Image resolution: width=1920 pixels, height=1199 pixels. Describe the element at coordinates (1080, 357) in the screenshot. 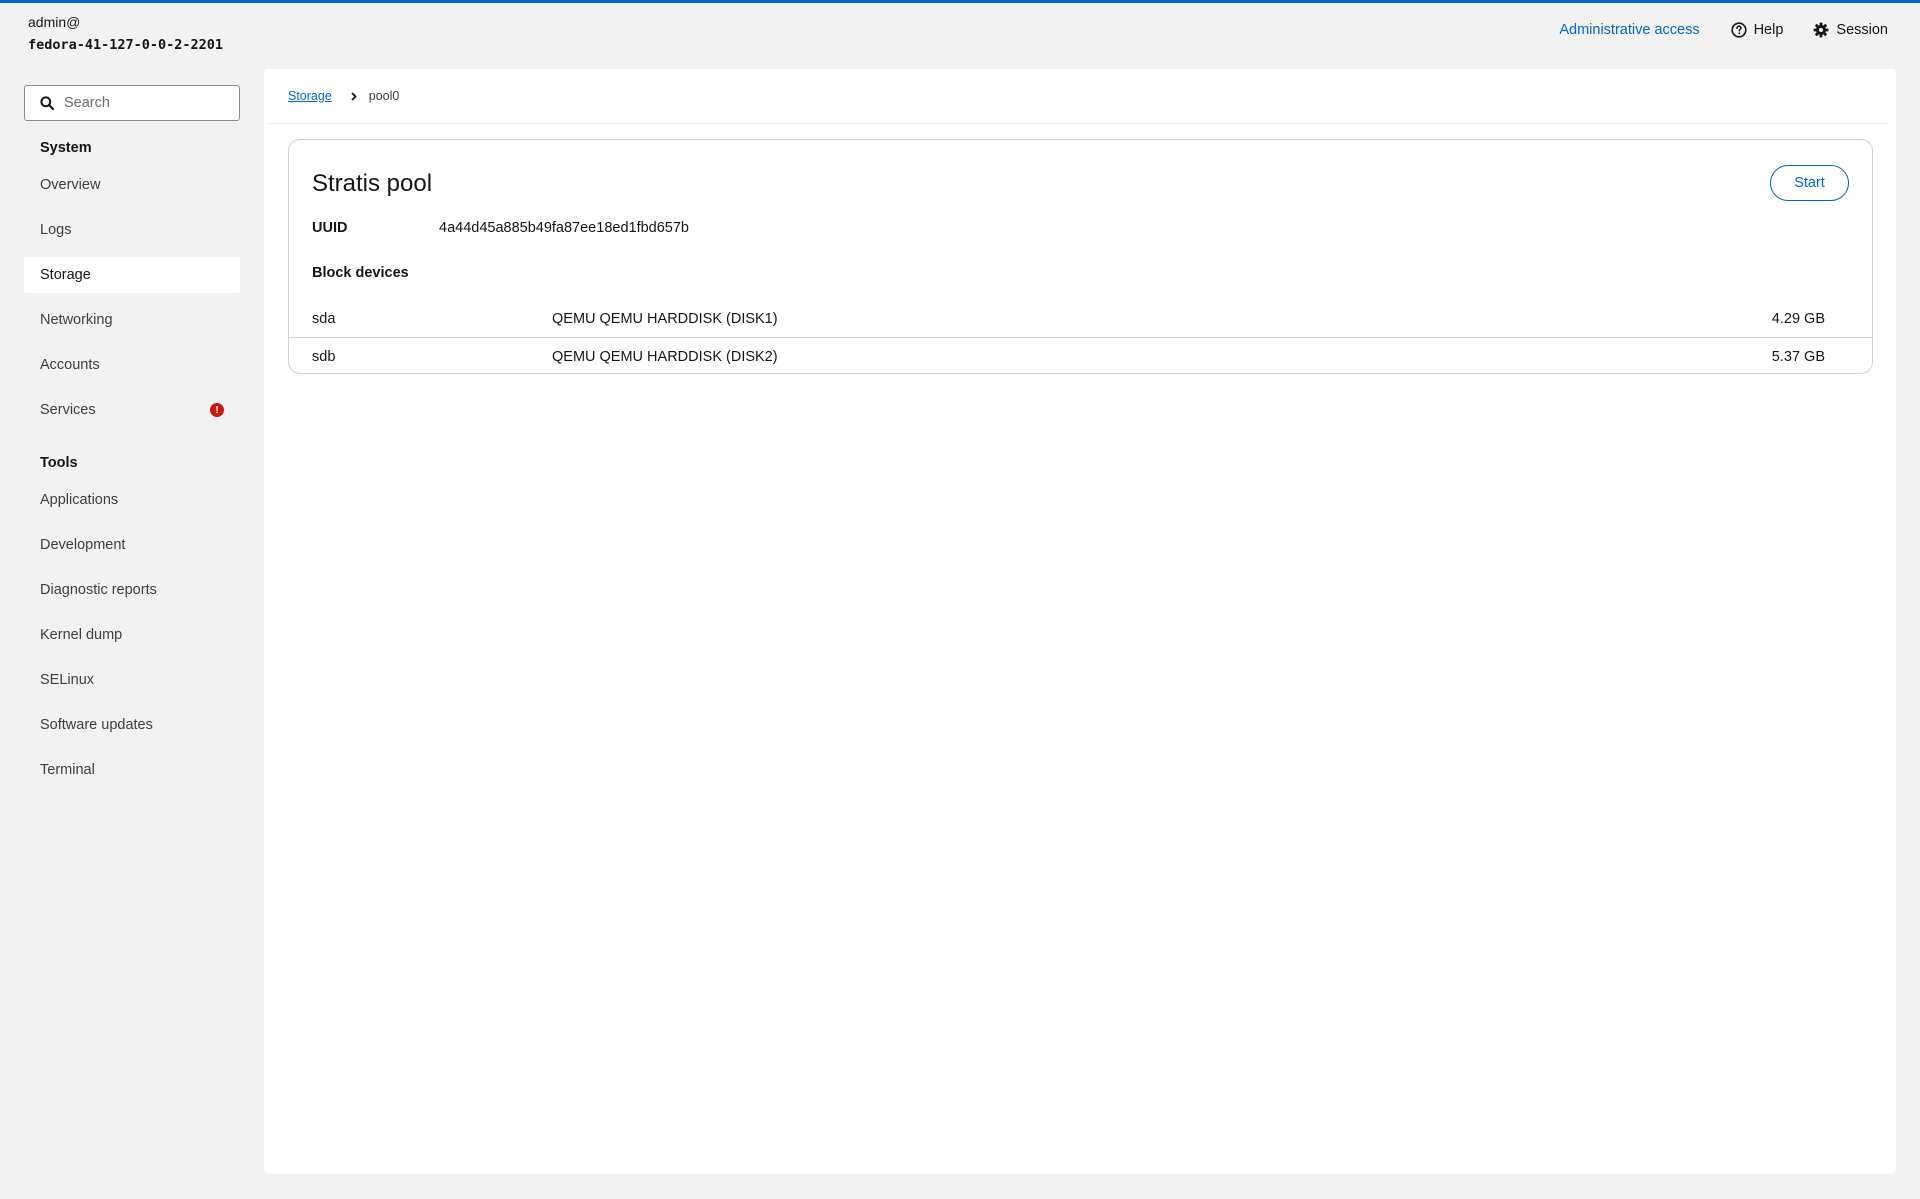

I see `table-row: sdb QEMU QEMU HARDDISK (DISK2) 5.37 GB` at that location.